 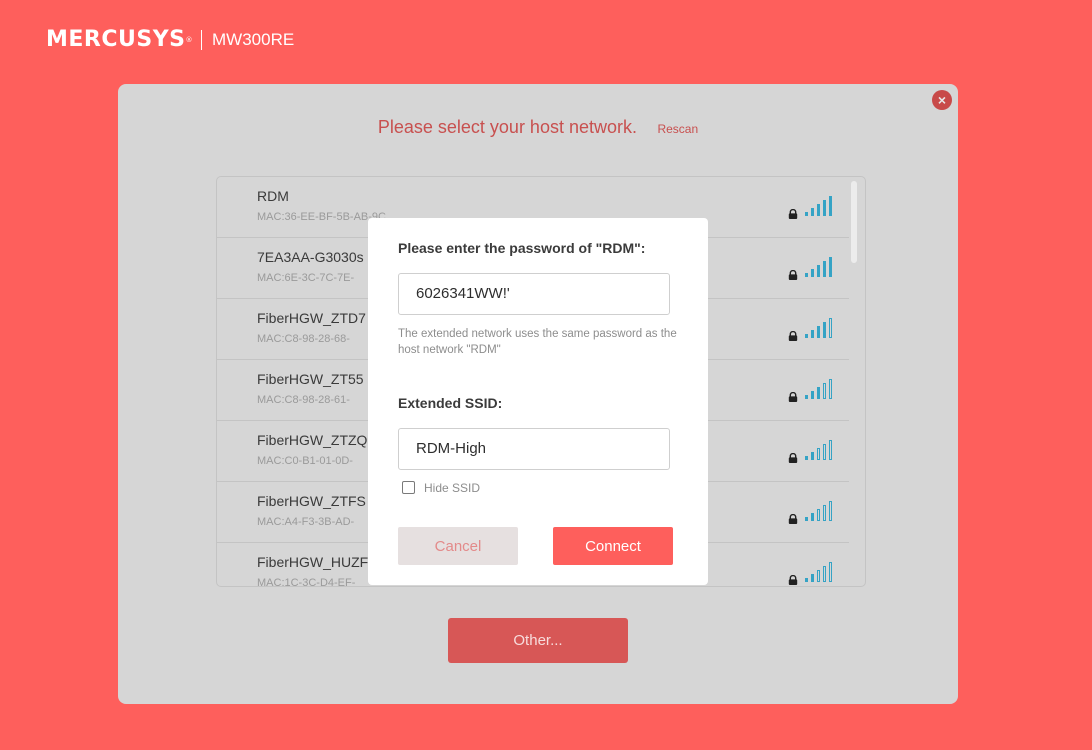 What do you see at coordinates (310, 257) in the screenshot?
I see `network-name: 7EA3AA-G3030s` at bounding box center [310, 257].